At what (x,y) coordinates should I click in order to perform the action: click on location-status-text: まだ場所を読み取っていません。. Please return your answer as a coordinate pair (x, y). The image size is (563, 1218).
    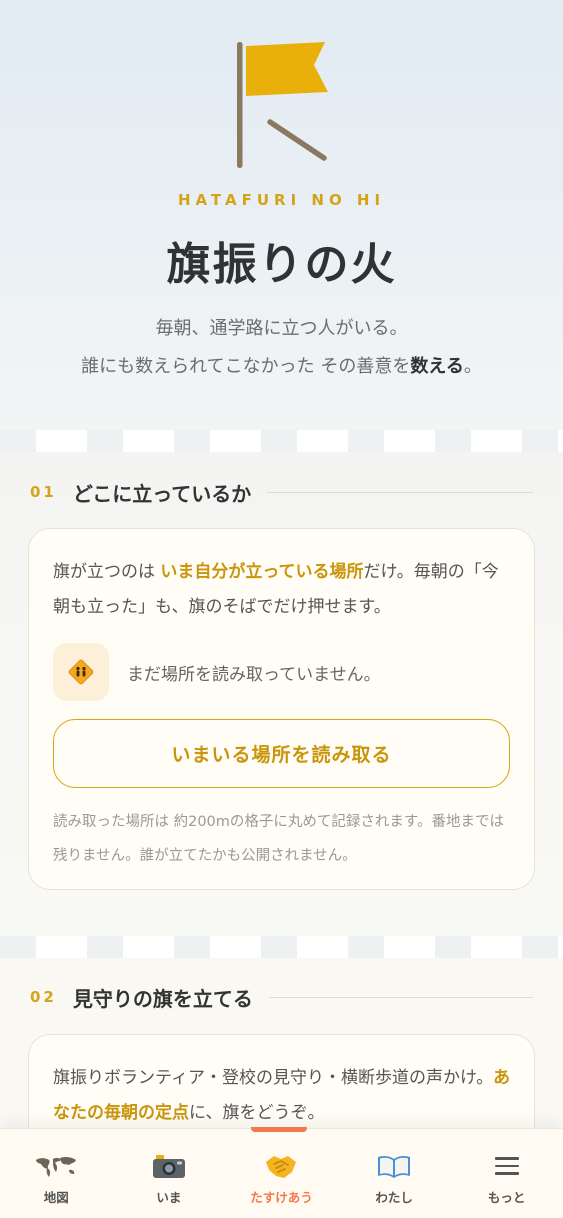
    Looking at the image, I should click on (254, 674).